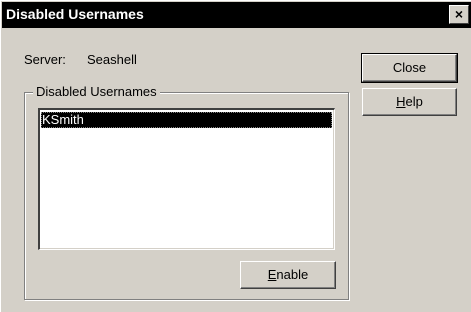 Image resolution: width=471 pixels, height=312 pixels. What do you see at coordinates (75, 14) in the screenshot?
I see `window-title: Disabled Usernames` at bounding box center [75, 14].